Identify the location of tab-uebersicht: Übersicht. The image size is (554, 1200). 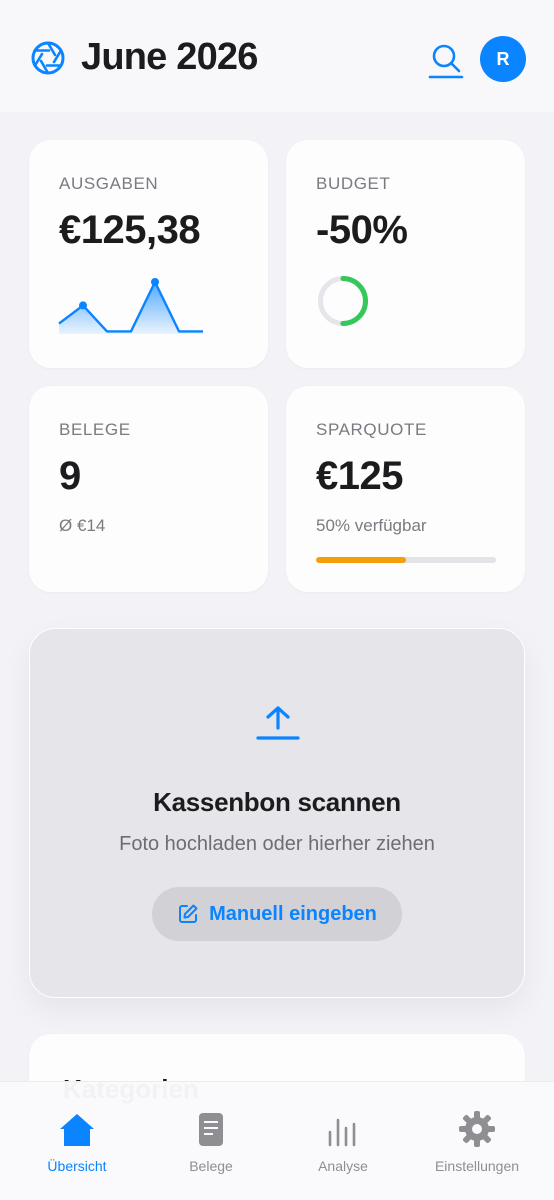
(77, 1141).